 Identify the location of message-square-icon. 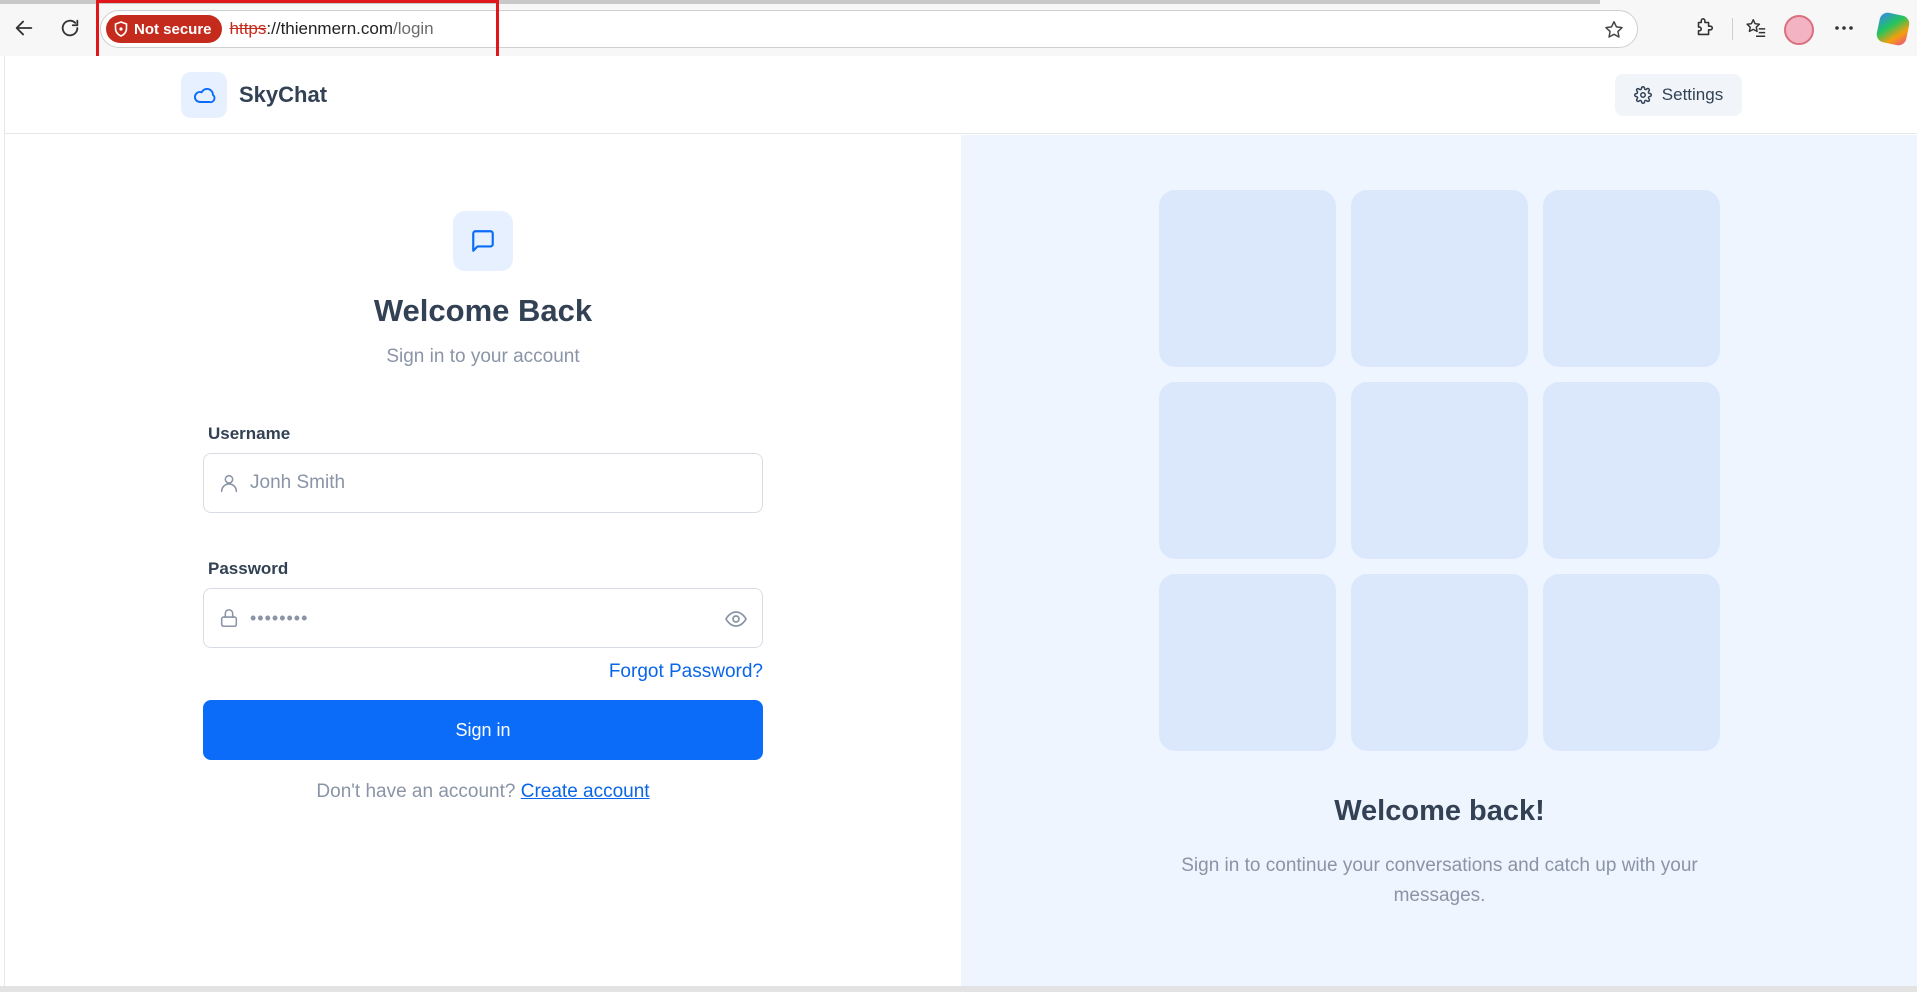
(483, 241).